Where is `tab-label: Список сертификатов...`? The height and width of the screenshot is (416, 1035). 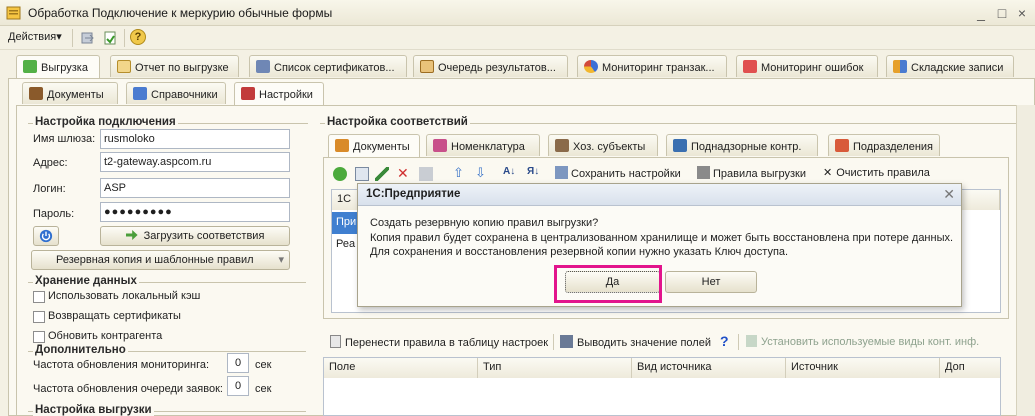
tab-label: Список сертификатов... is located at coordinates (334, 68).